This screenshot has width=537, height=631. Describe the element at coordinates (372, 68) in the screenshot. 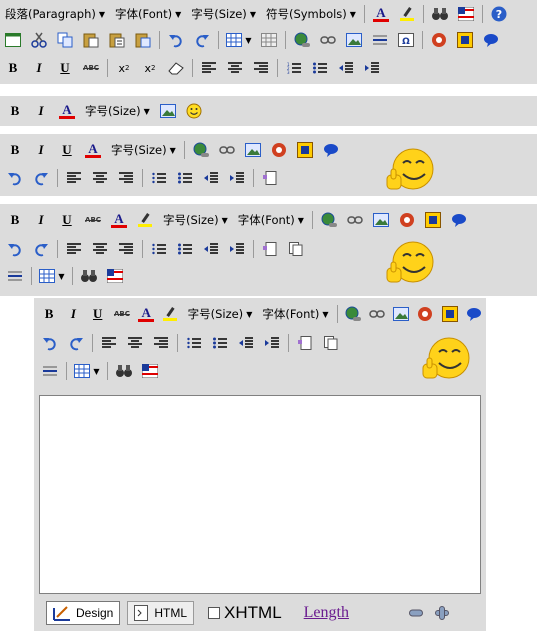

I see `indent-button` at that location.